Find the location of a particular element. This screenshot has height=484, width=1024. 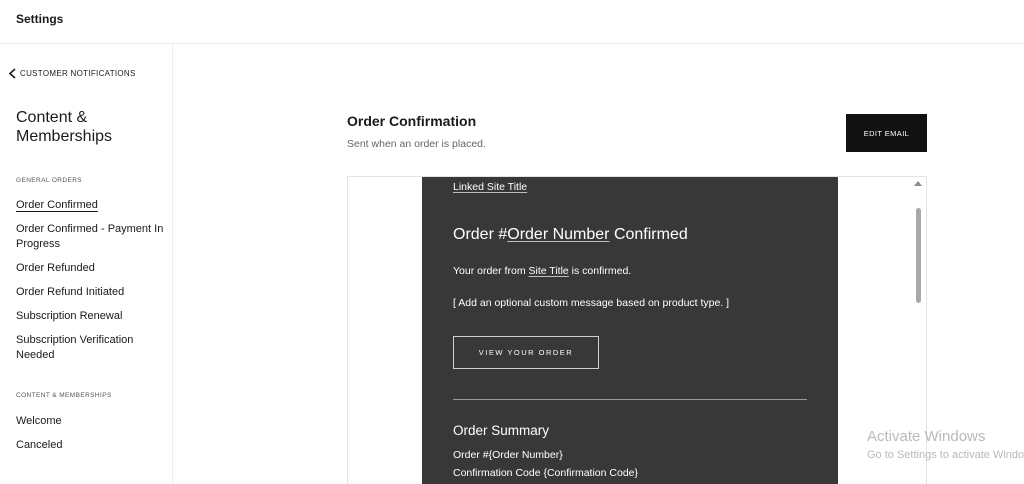

sidebar-item-canceled: Canceled is located at coordinates (91, 445).